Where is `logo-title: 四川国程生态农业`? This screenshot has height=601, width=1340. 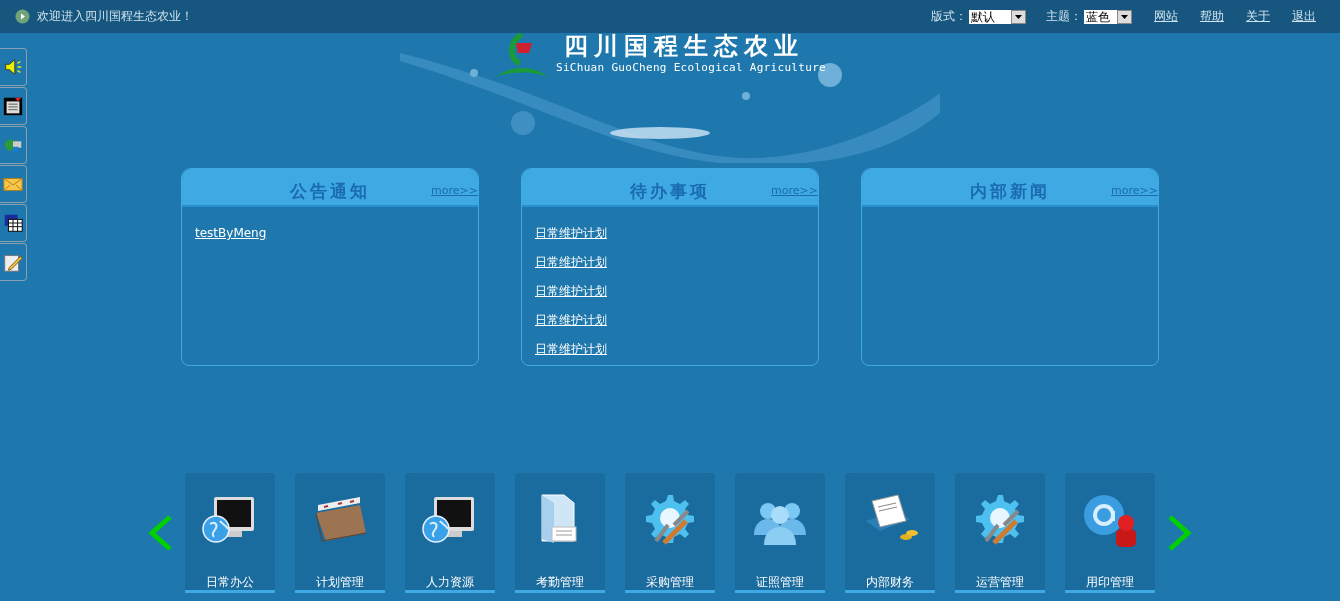 logo-title: 四川国程生态农业 is located at coordinates (684, 46).